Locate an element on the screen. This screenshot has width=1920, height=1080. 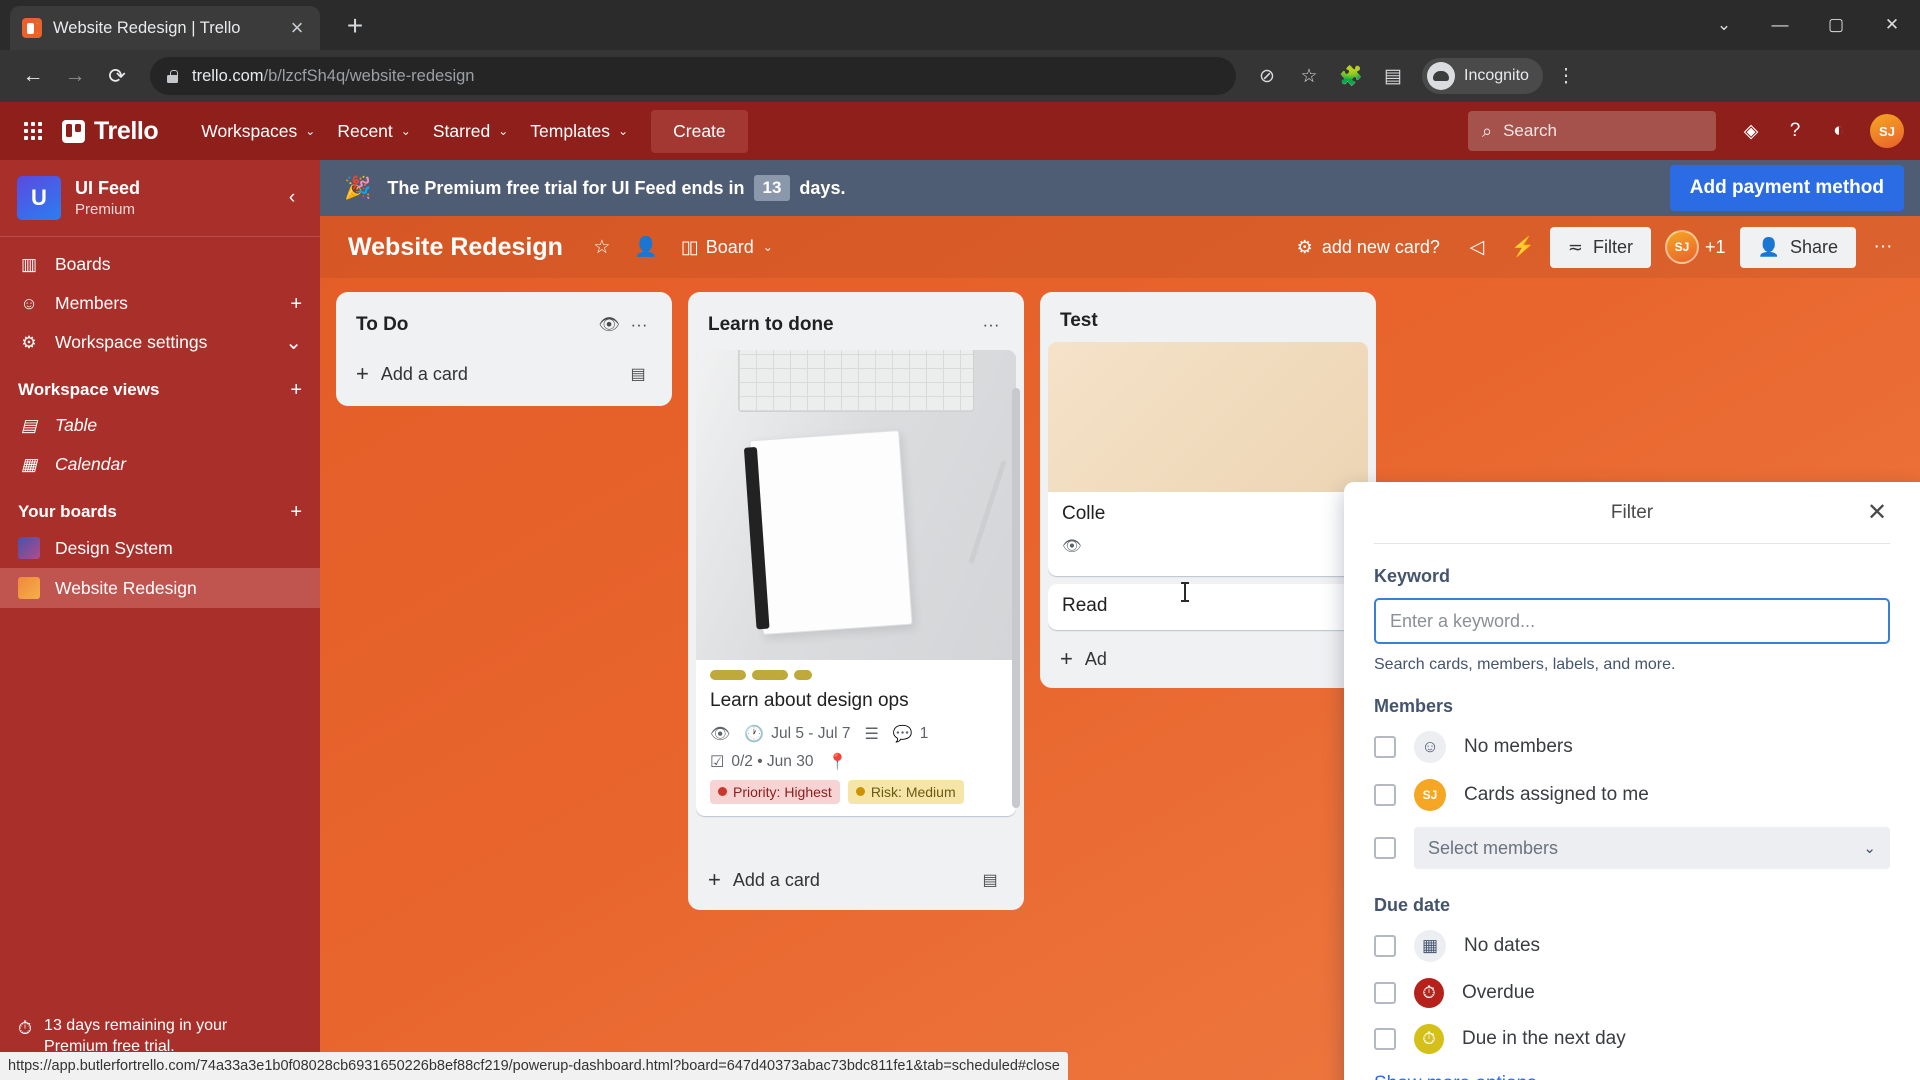
window-chevron-icon: ⌄ is located at coordinates (1724, 25).